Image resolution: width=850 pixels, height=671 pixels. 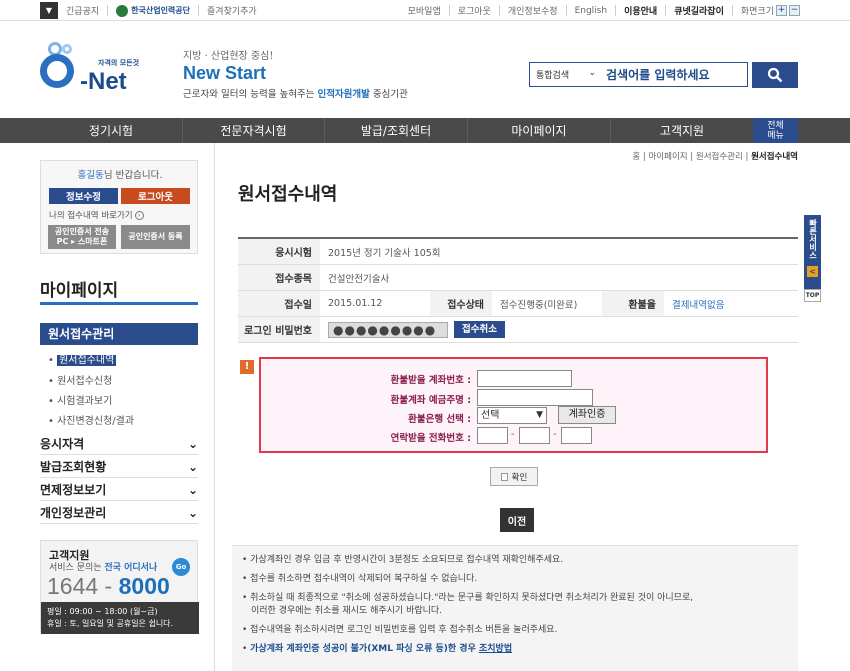 I want to click on breadcrumb-app-mgmt: 원서접수관리, so click(x=719, y=157).